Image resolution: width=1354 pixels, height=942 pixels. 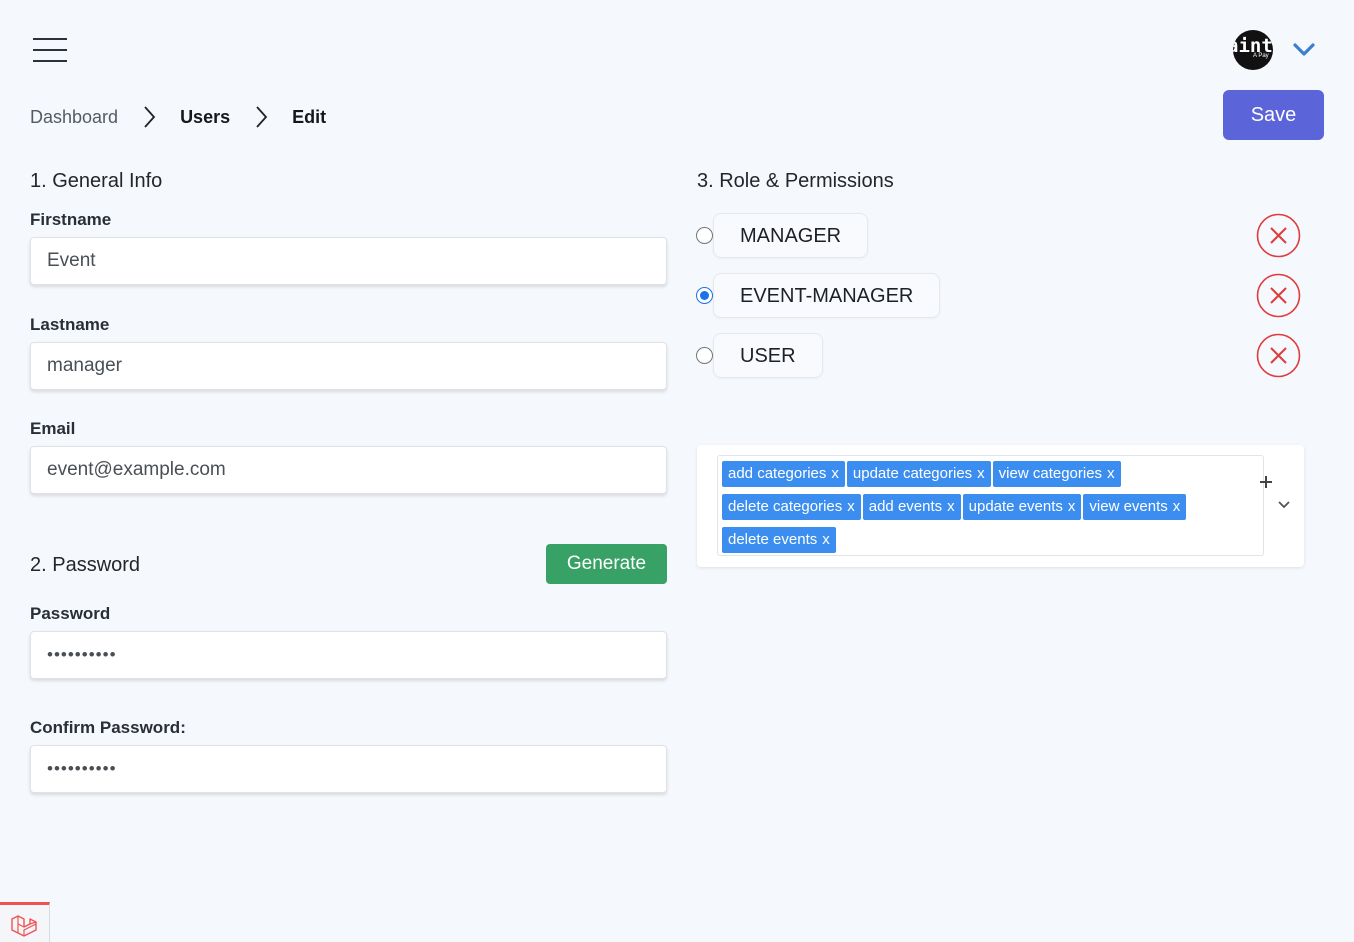 What do you see at coordinates (827, 295) in the screenshot?
I see `role-label-event-manager: EVENT-MANAGER` at bounding box center [827, 295].